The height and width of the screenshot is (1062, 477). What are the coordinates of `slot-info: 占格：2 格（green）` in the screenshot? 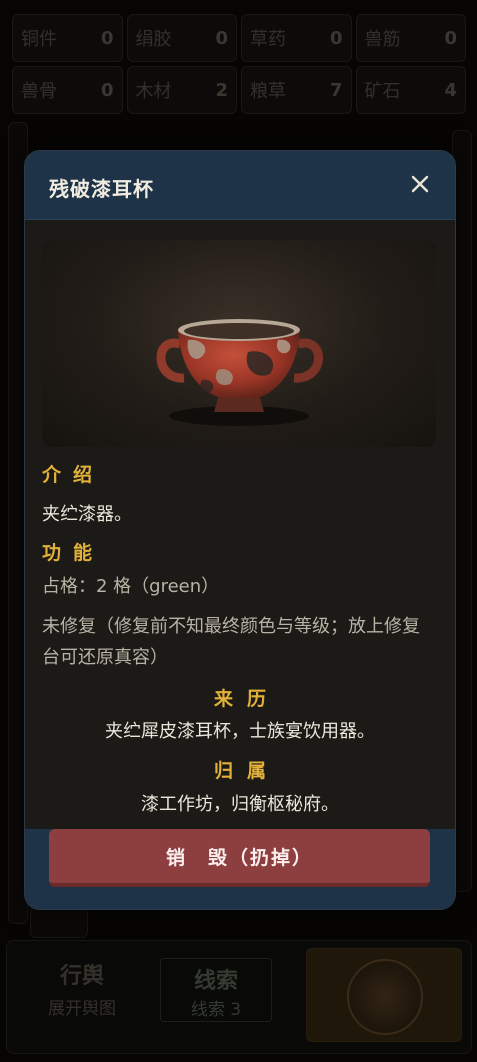 It's located at (131, 586).